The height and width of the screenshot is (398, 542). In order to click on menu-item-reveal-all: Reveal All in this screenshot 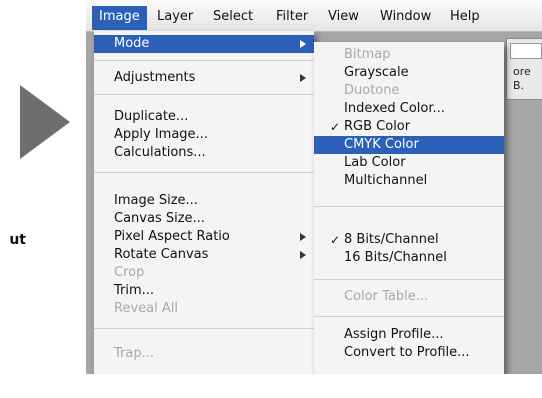, I will do `click(146, 308)`.